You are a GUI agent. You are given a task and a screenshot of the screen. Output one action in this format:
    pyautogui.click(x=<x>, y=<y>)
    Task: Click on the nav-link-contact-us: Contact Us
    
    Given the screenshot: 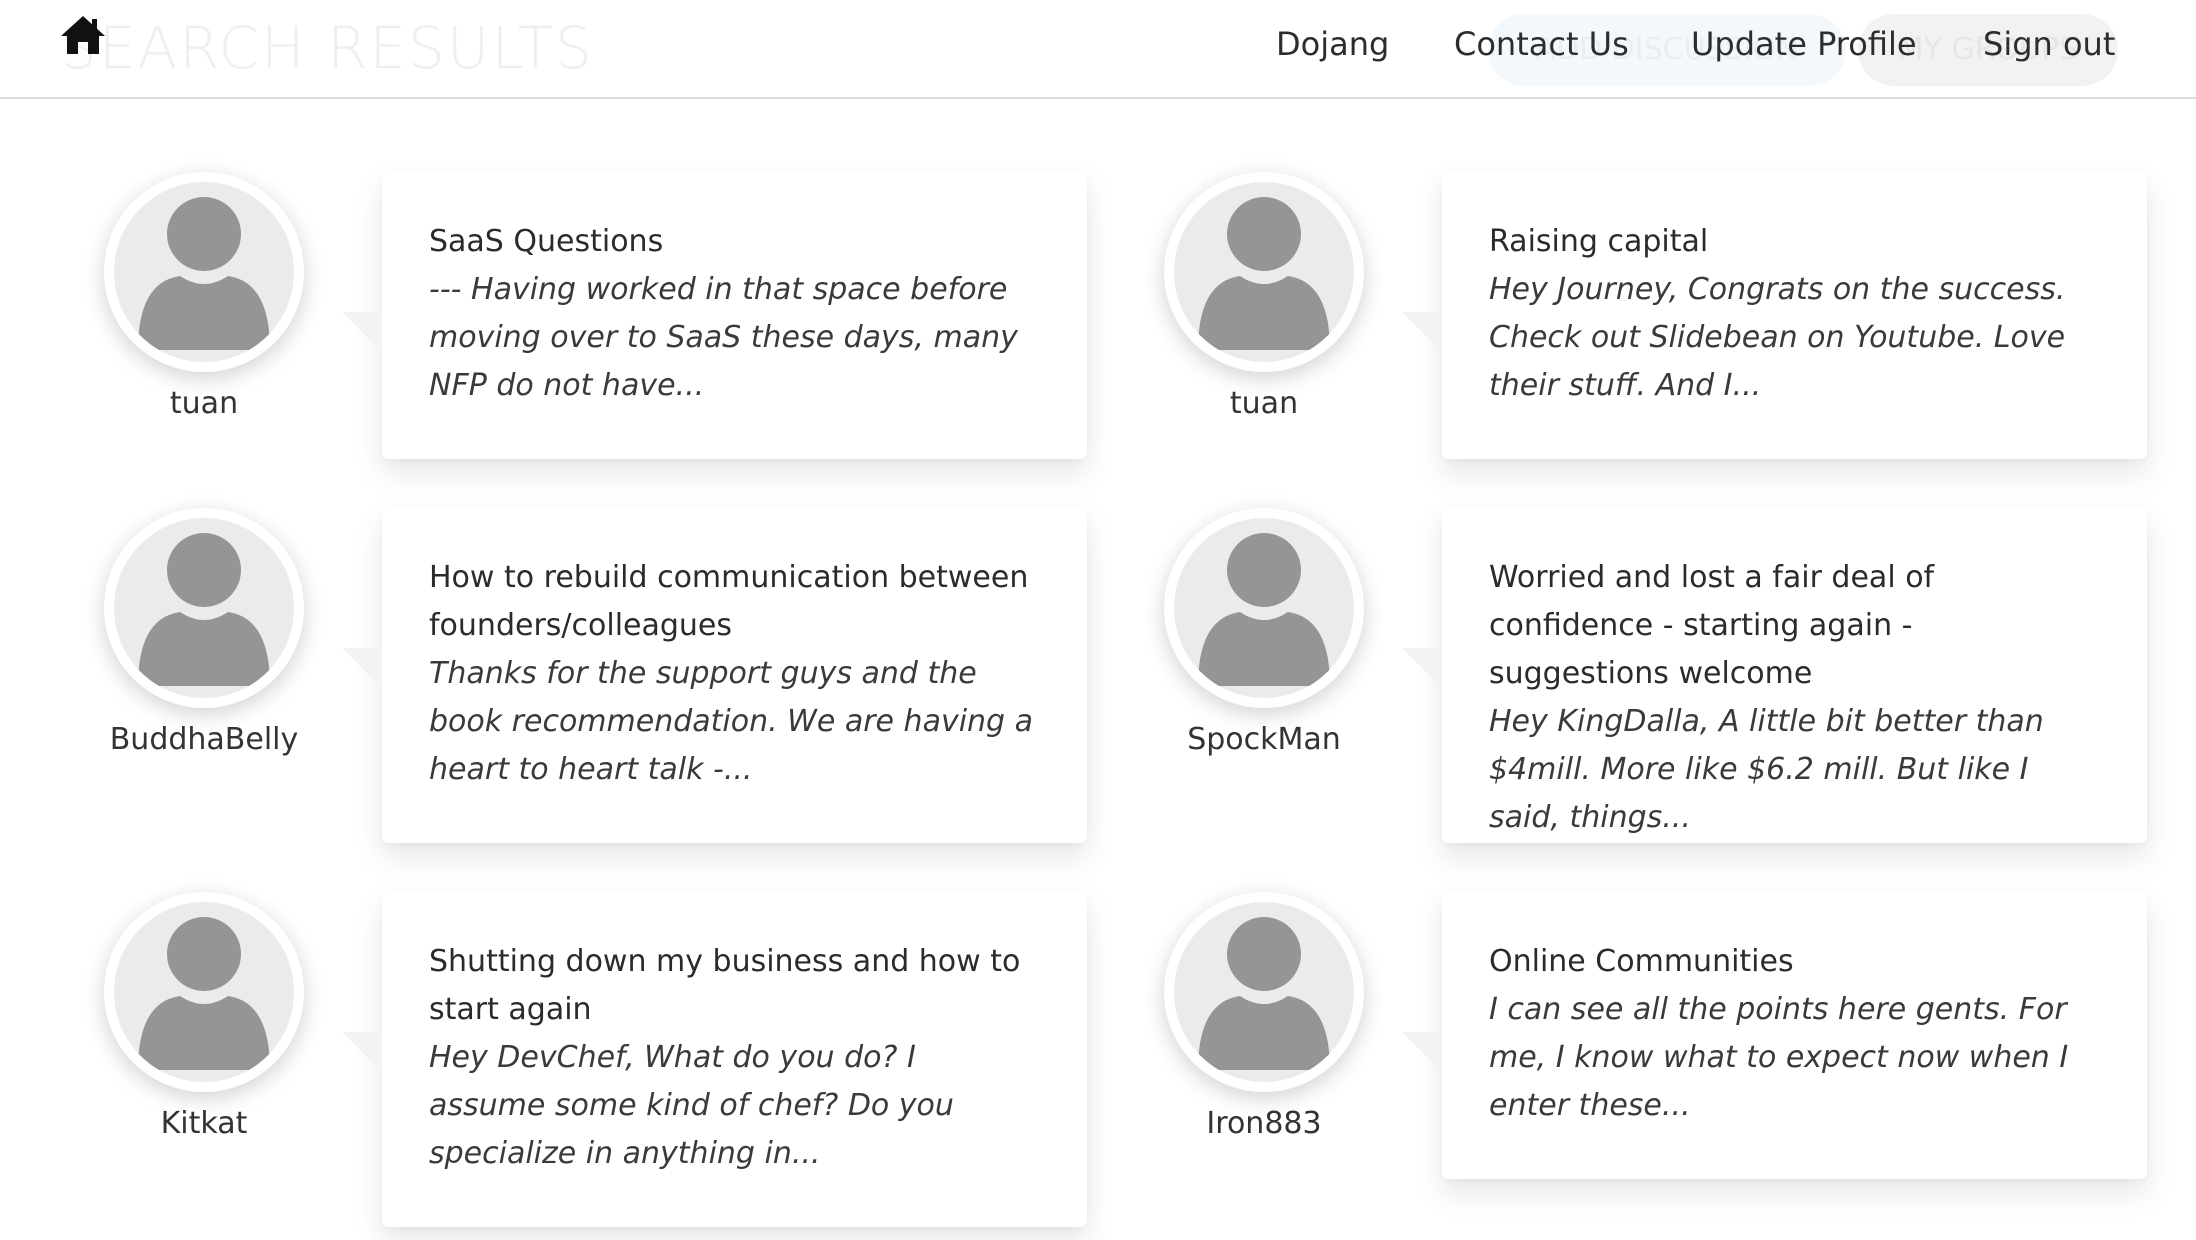 What is the action you would take?
    pyautogui.click(x=1541, y=44)
    